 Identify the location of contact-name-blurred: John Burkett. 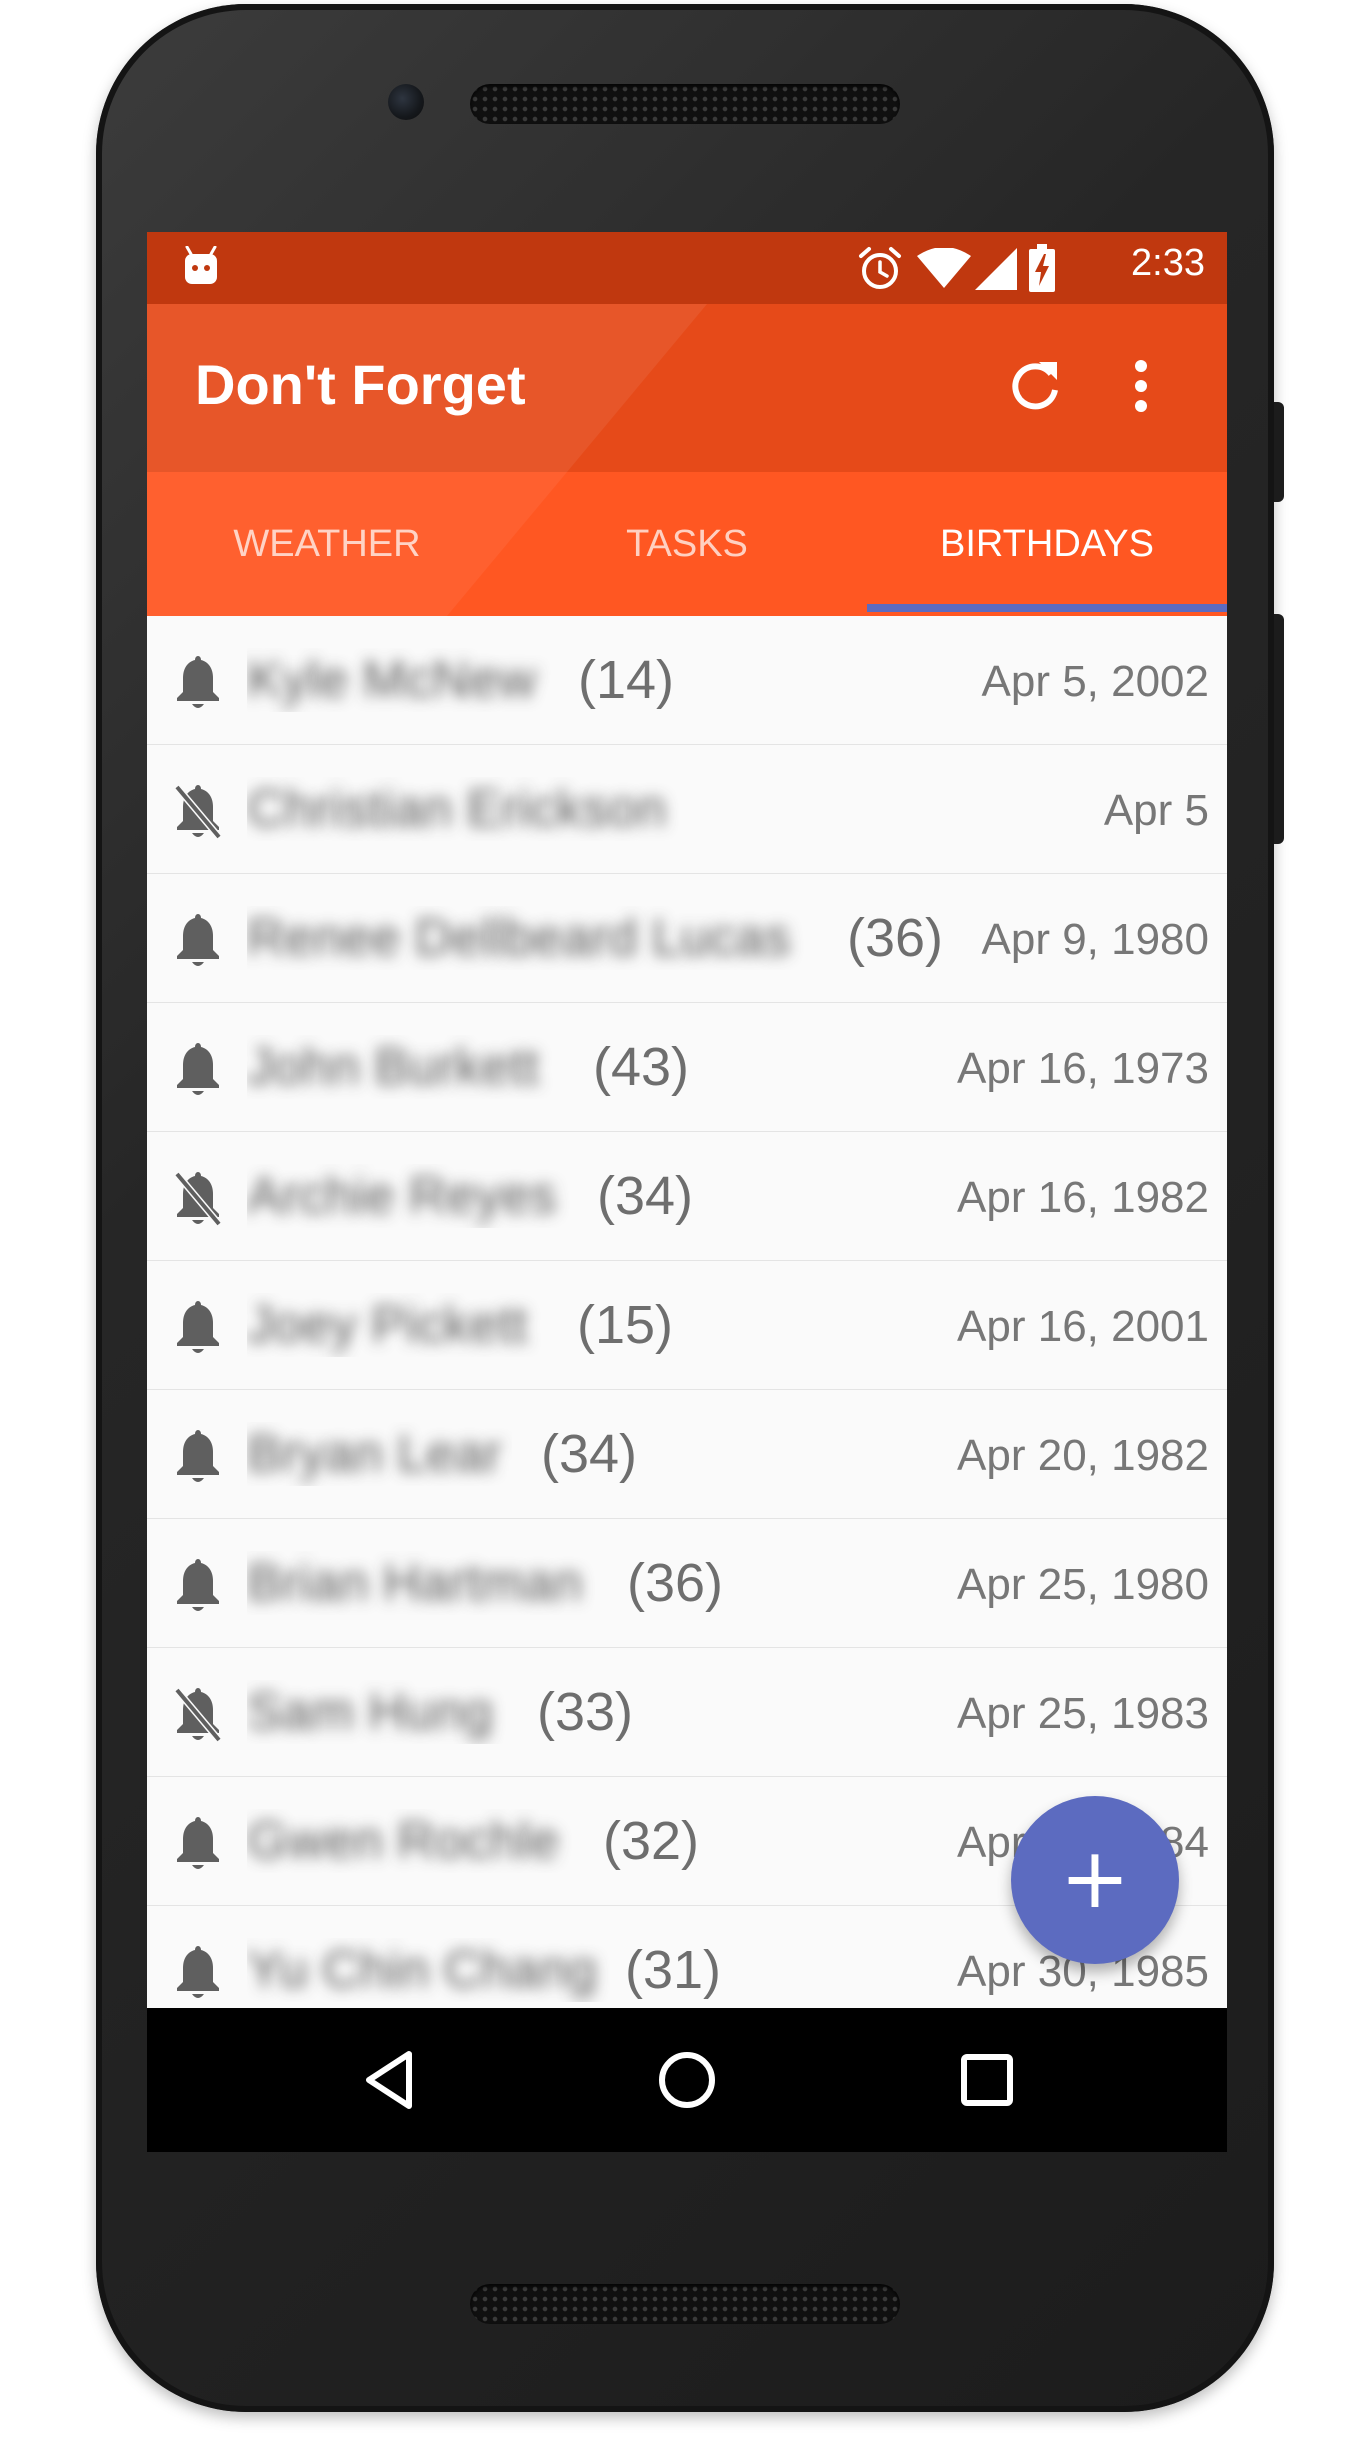
(393, 1067).